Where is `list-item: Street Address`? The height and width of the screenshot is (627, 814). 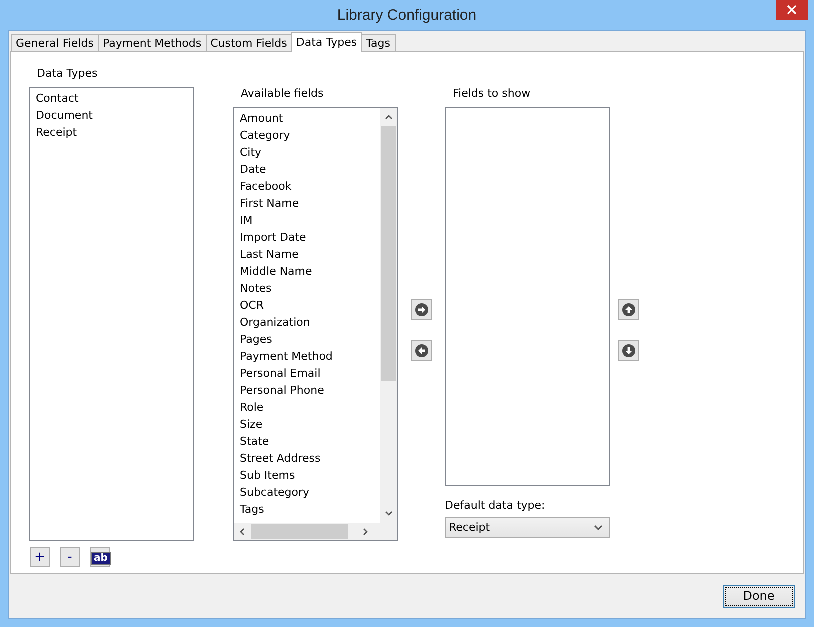 list-item: Street Address is located at coordinates (307, 458).